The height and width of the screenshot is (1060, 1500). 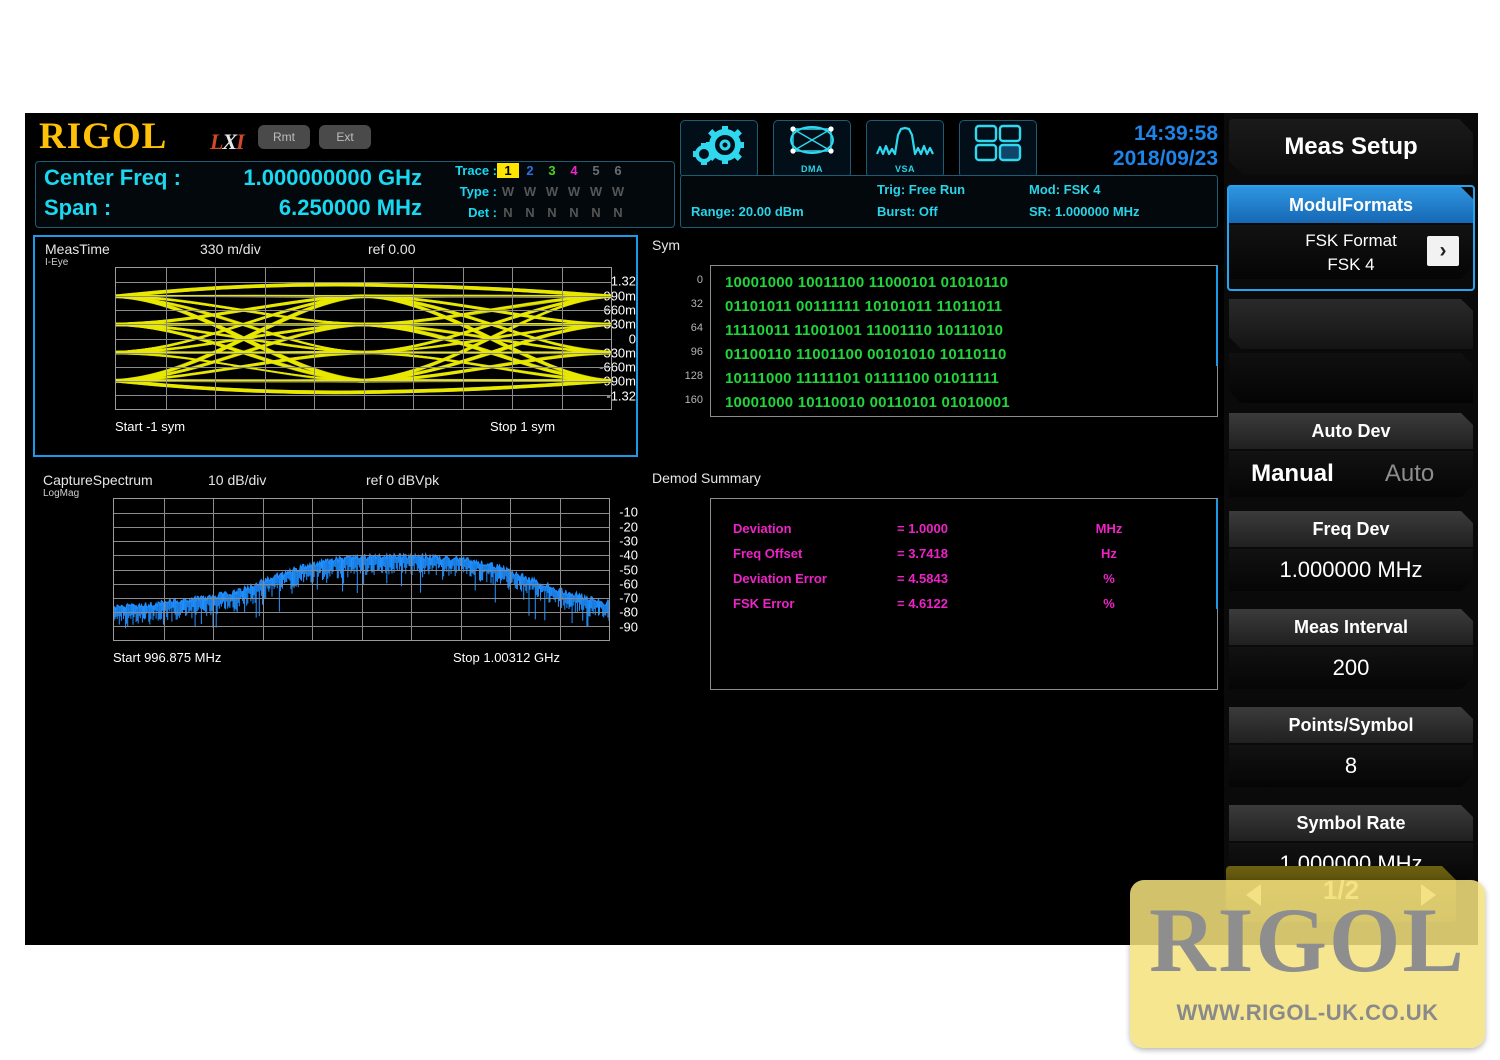 I want to click on eye-panel-scale: 330 m/div, so click(x=230, y=249).